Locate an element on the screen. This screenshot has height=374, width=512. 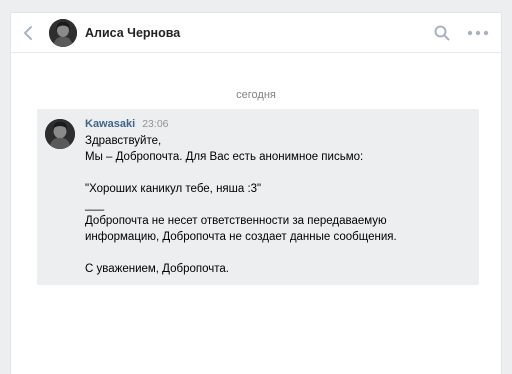
back-button is located at coordinates (29, 33).